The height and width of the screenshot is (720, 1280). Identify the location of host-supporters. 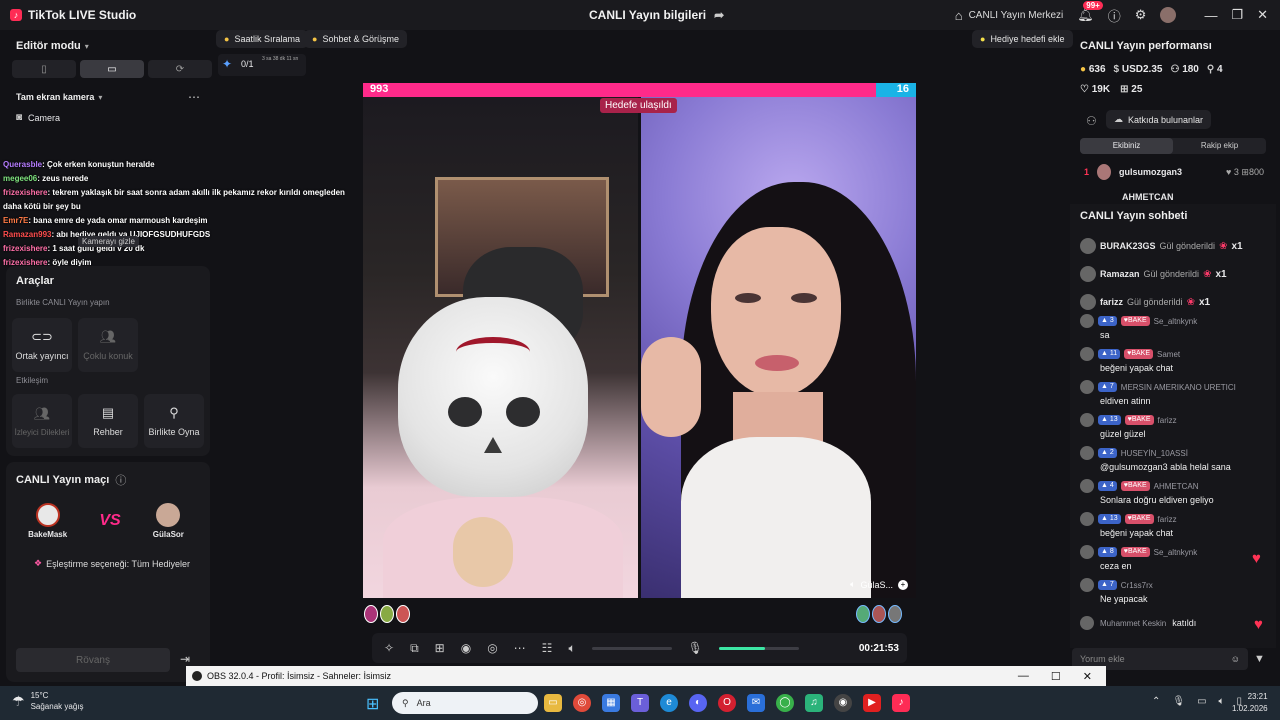
(387, 614).